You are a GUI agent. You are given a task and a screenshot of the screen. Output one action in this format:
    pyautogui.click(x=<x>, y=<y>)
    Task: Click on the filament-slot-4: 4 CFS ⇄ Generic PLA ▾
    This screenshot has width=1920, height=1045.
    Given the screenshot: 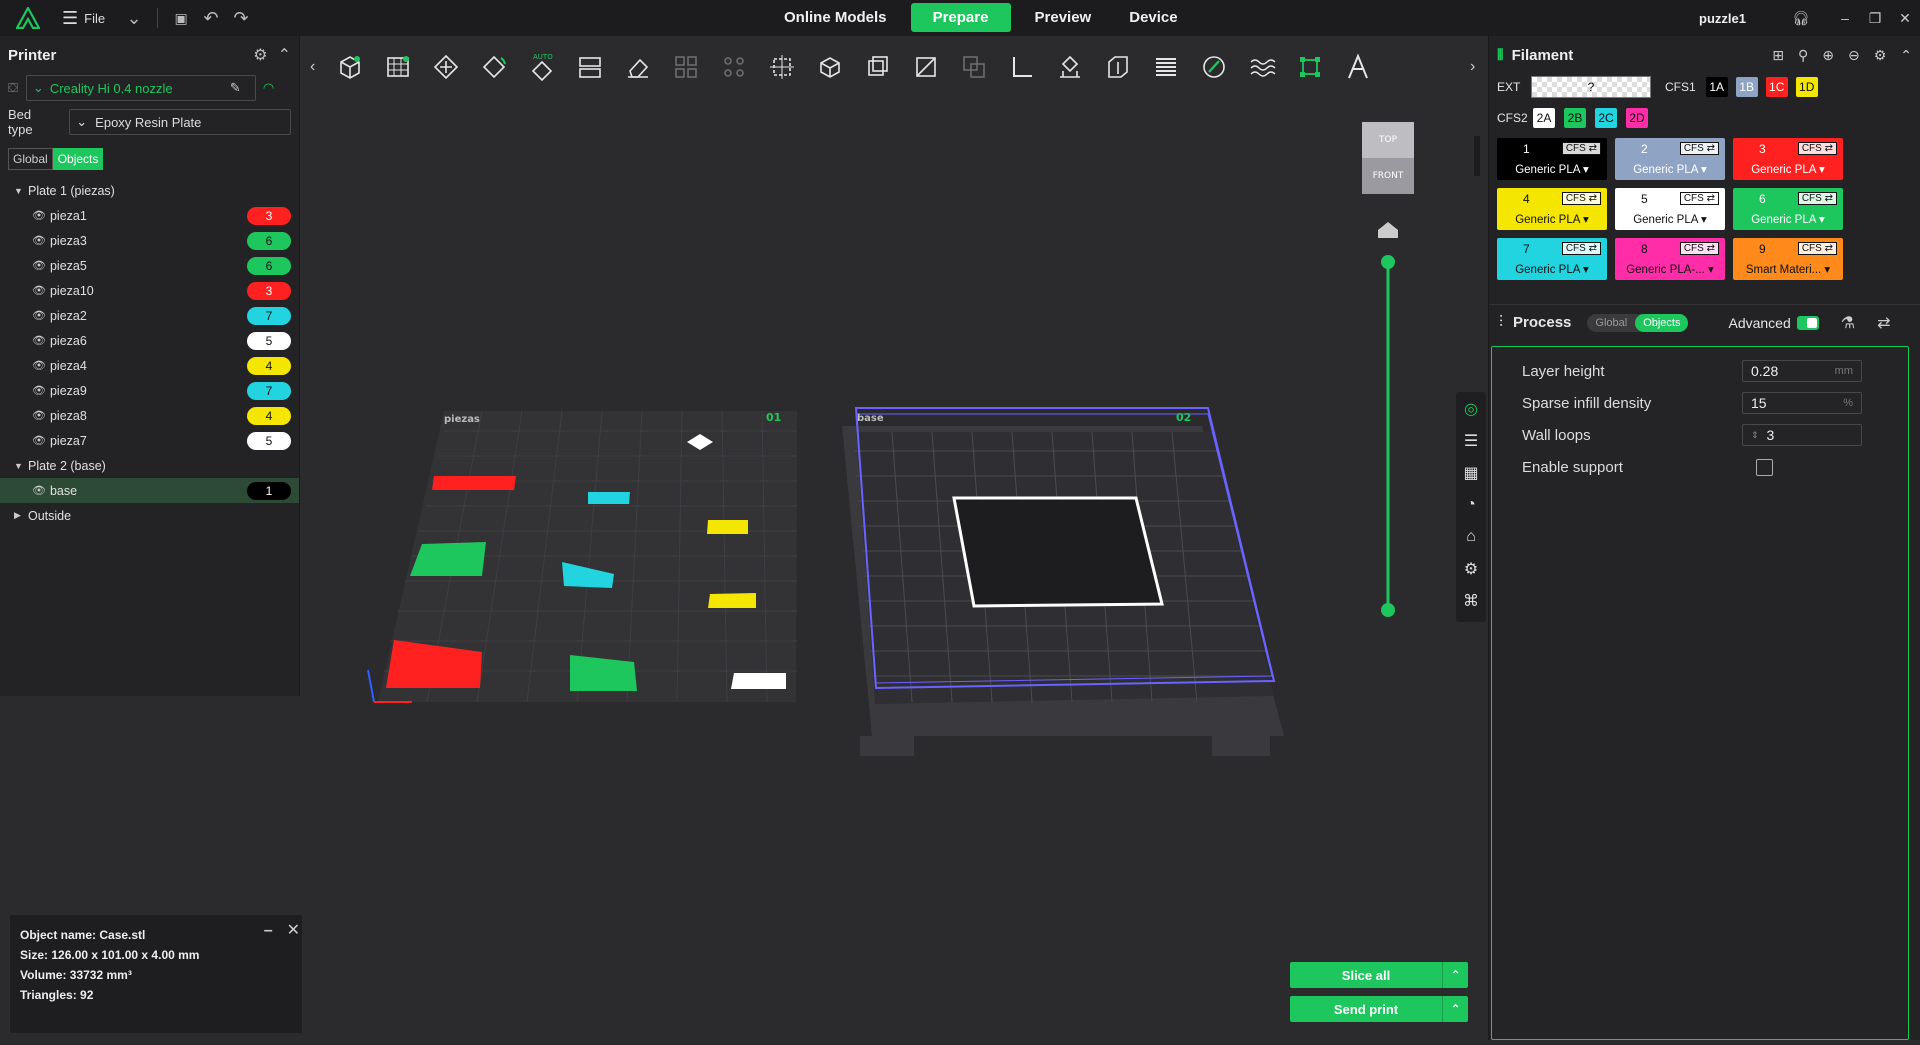 What is the action you would take?
    pyautogui.click(x=1552, y=209)
    